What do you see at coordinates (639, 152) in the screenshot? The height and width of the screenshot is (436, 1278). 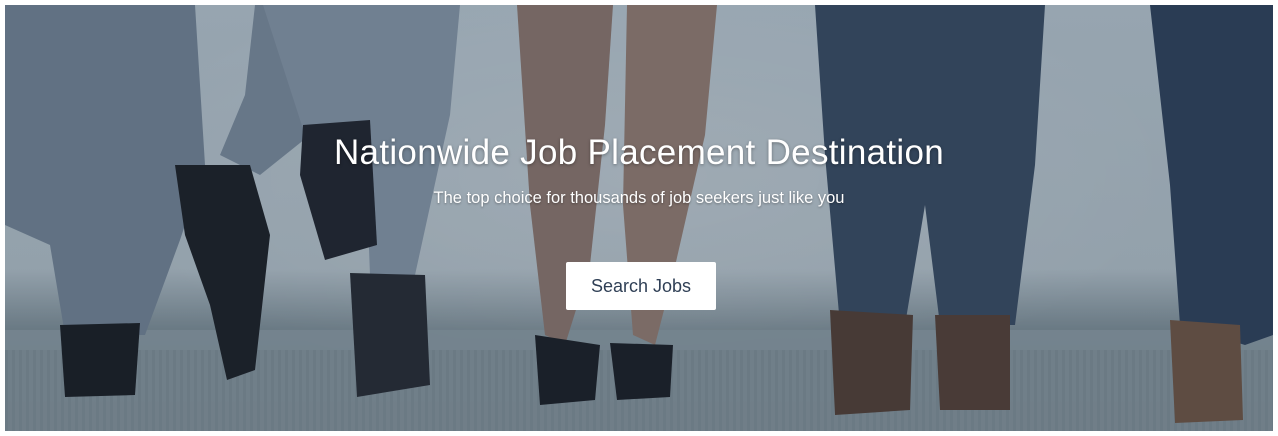 I see `hero-title: Nationwide Job Placement Destination` at bounding box center [639, 152].